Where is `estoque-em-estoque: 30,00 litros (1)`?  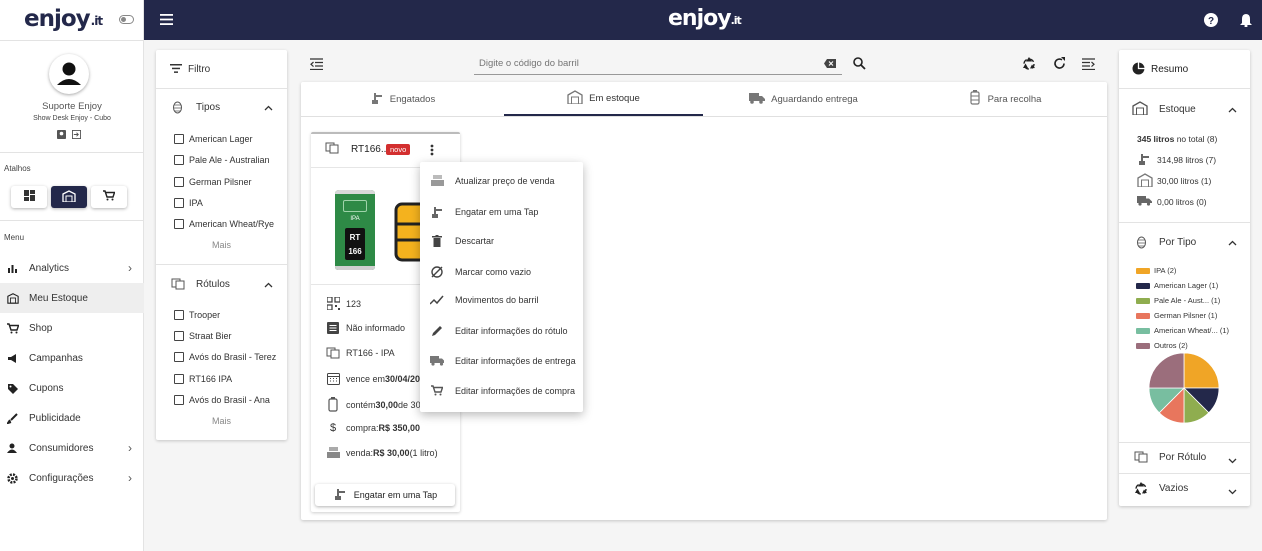 estoque-em-estoque: 30,00 litros (1) is located at coordinates (1174, 181).